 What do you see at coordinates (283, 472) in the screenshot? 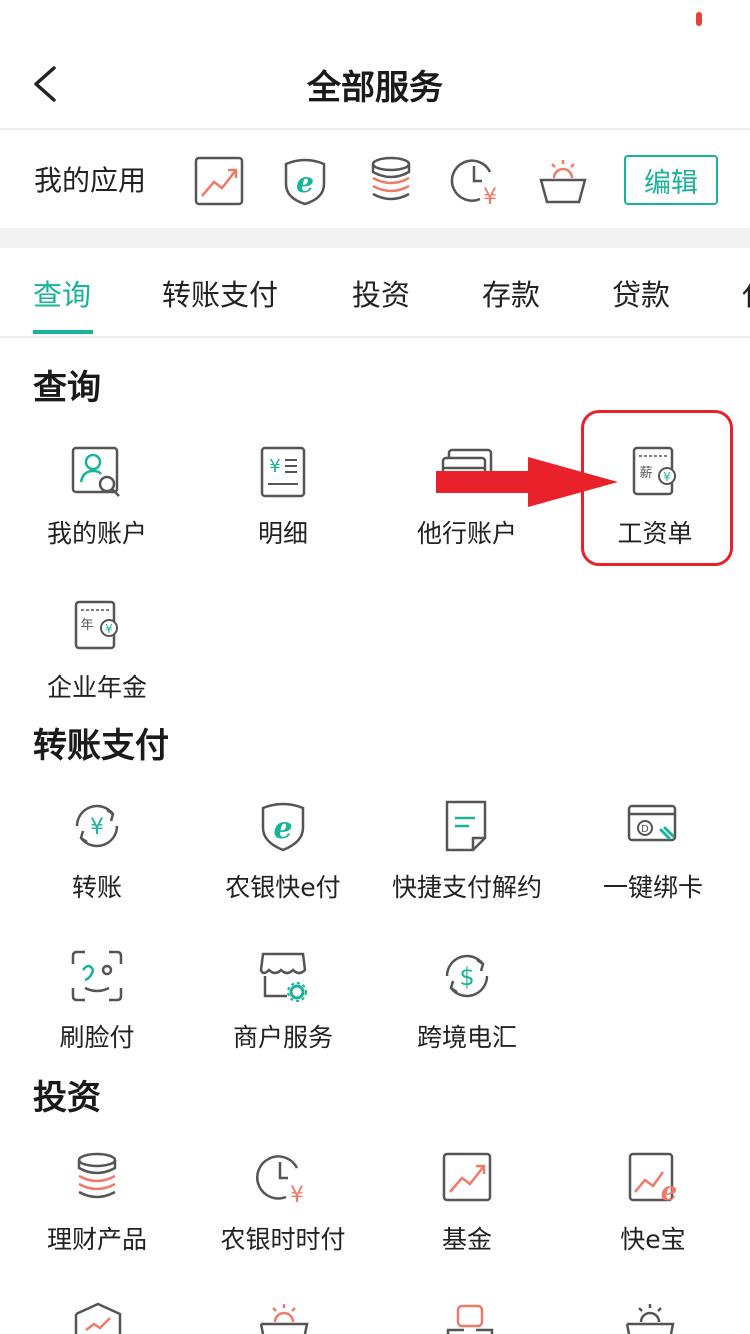
I see `detail-list-icon: ¥` at bounding box center [283, 472].